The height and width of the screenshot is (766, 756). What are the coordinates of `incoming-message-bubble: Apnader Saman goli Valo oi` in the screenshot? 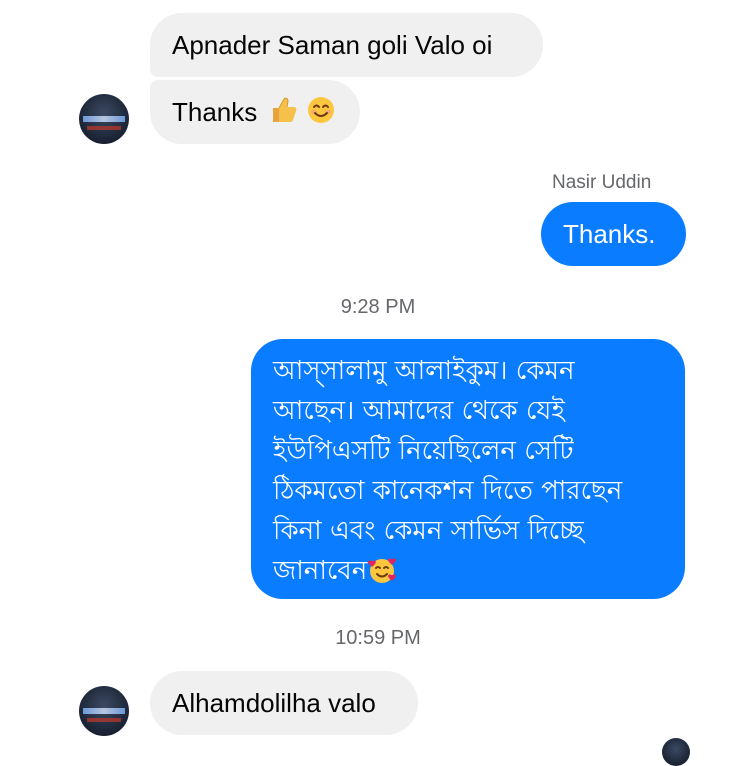 It's located at (346, 45).